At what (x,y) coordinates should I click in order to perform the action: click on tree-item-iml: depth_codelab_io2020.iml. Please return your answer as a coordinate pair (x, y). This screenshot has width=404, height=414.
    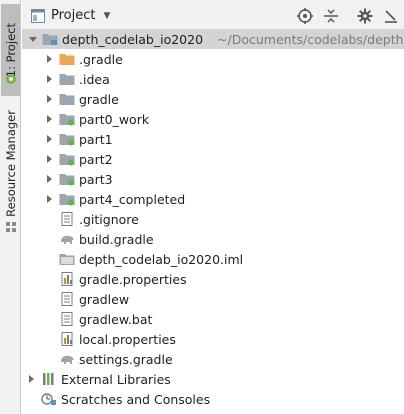
    Looking at the image, I should click on (213, 259).